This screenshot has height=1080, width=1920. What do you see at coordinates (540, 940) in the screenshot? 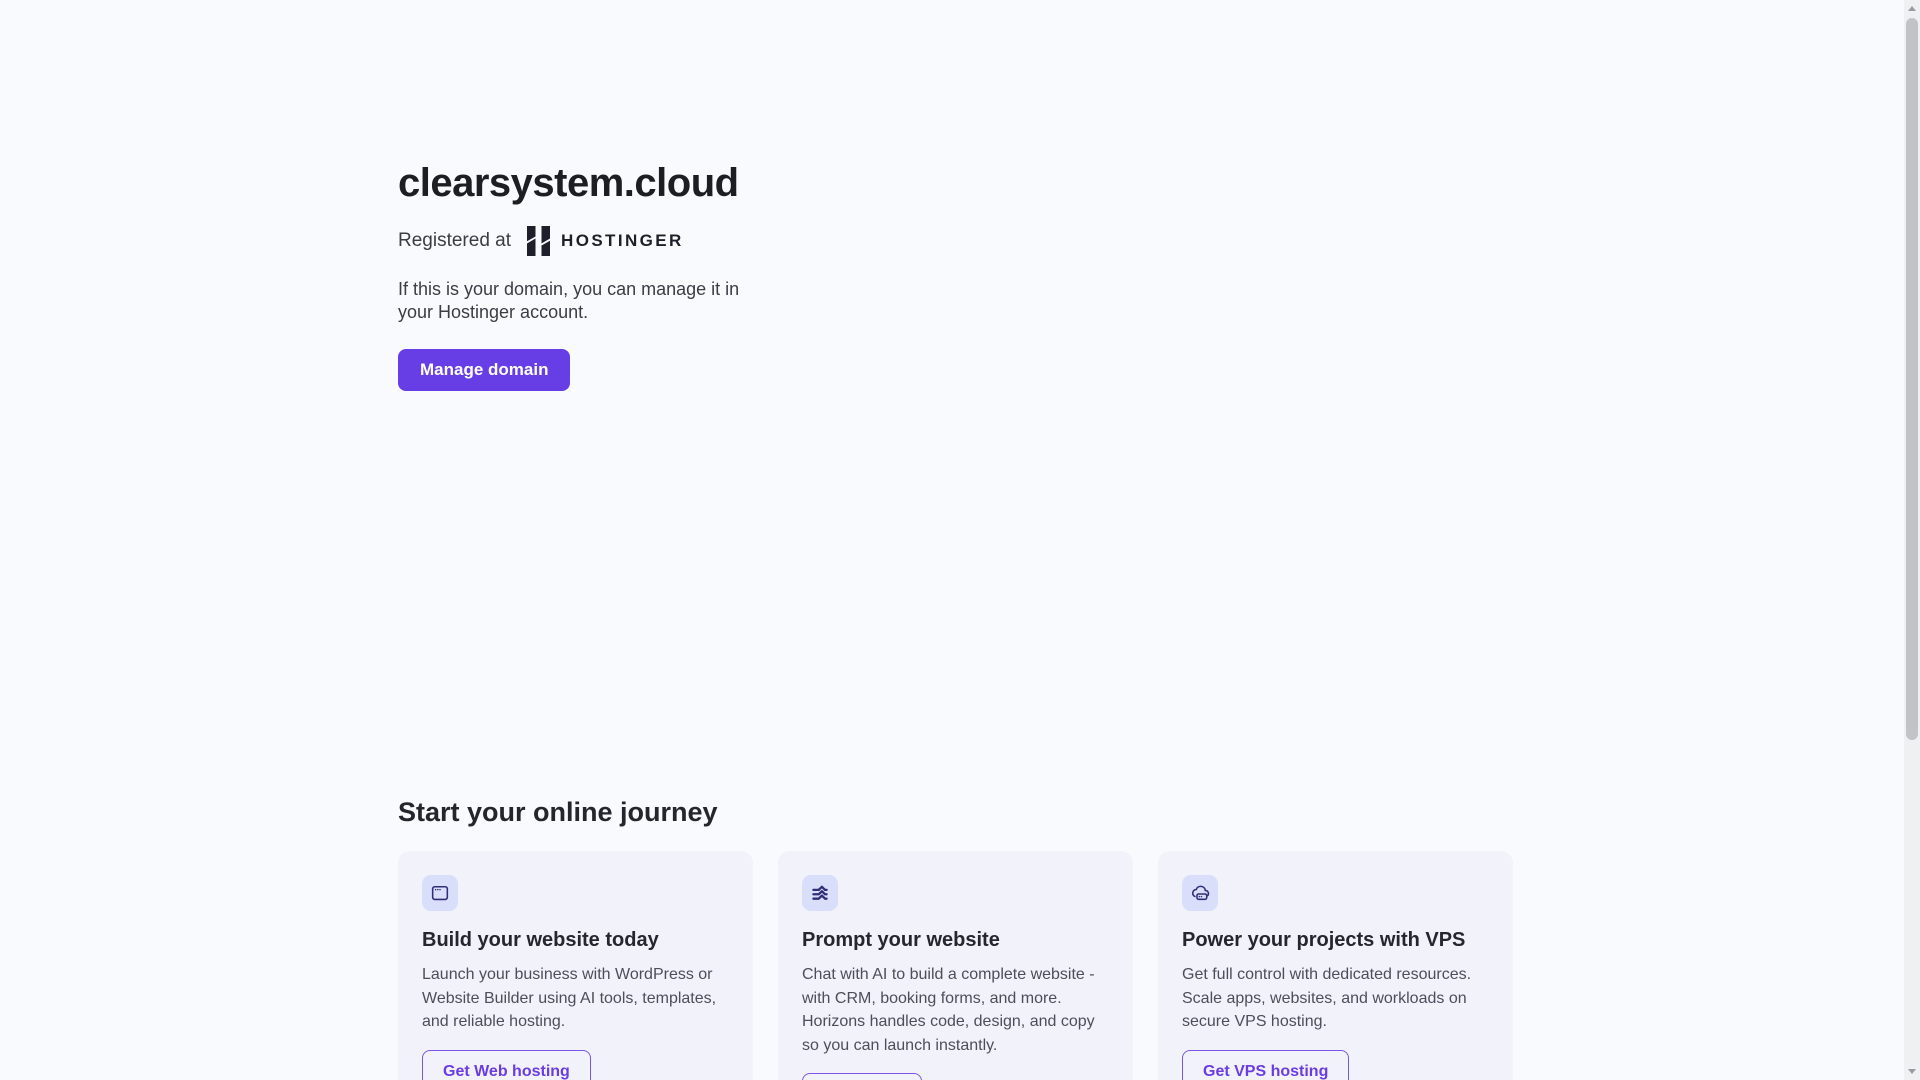
I see `card-title: Build your website today` at bounding box center [540, 940].